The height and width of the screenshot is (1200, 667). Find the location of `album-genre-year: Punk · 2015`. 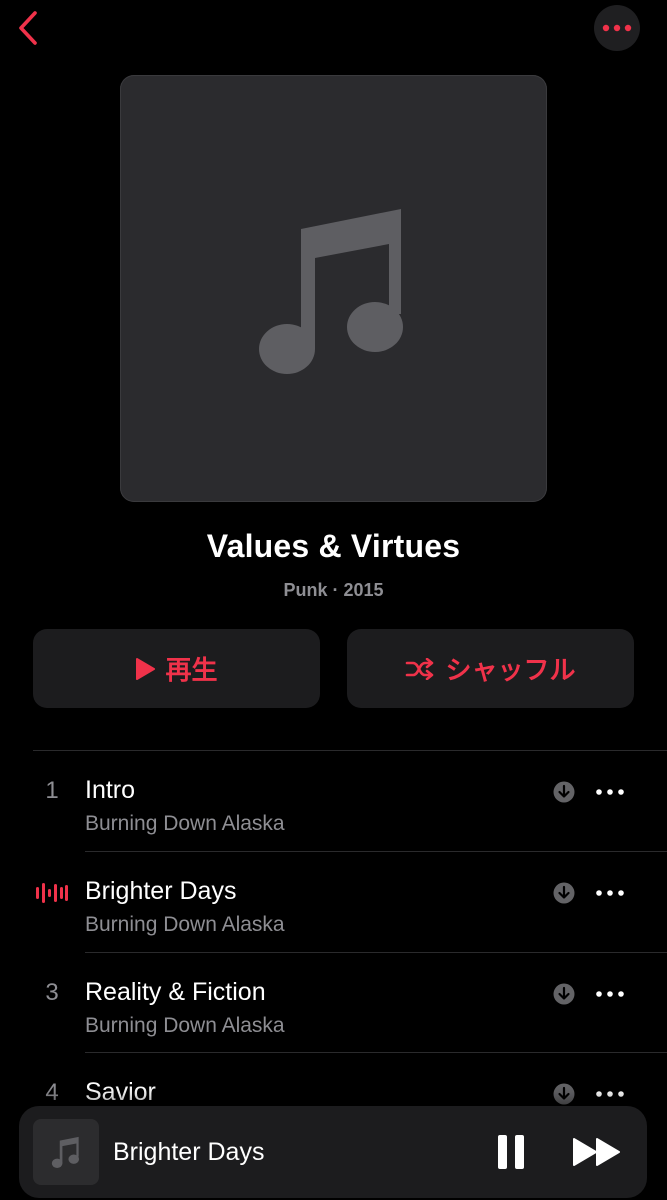

album-genre-year: Punk · 2015 is located at coordinates (333, 590).